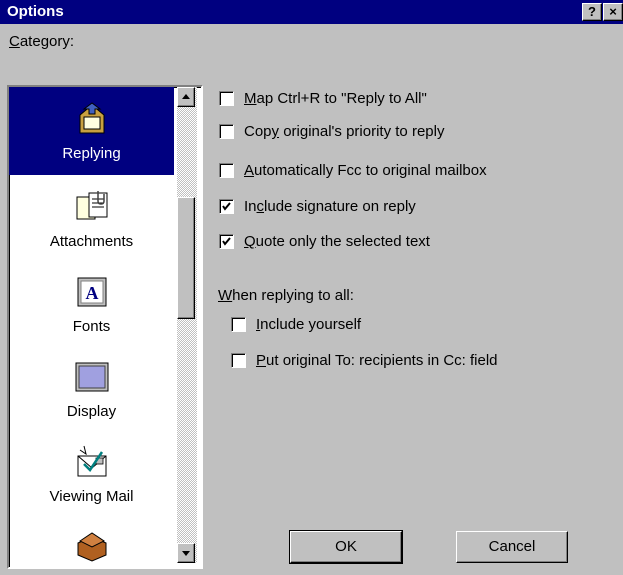 This screenshot has width=623, height=575. What do you see at coordinates (592, 12) in the screenshot?
I see `help-button: ?` at bounding box center [592, 12].